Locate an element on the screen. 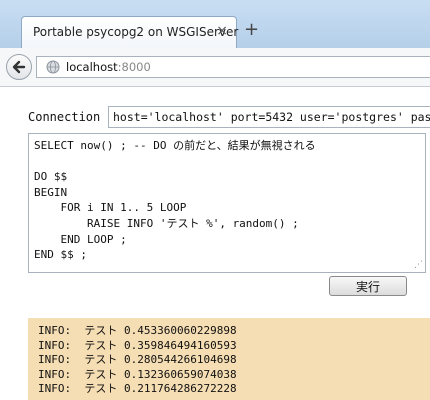 Image resolution: width=430 pixels, height=400 pixels. new-tab-icon: + is located at coordinates (251, 30).